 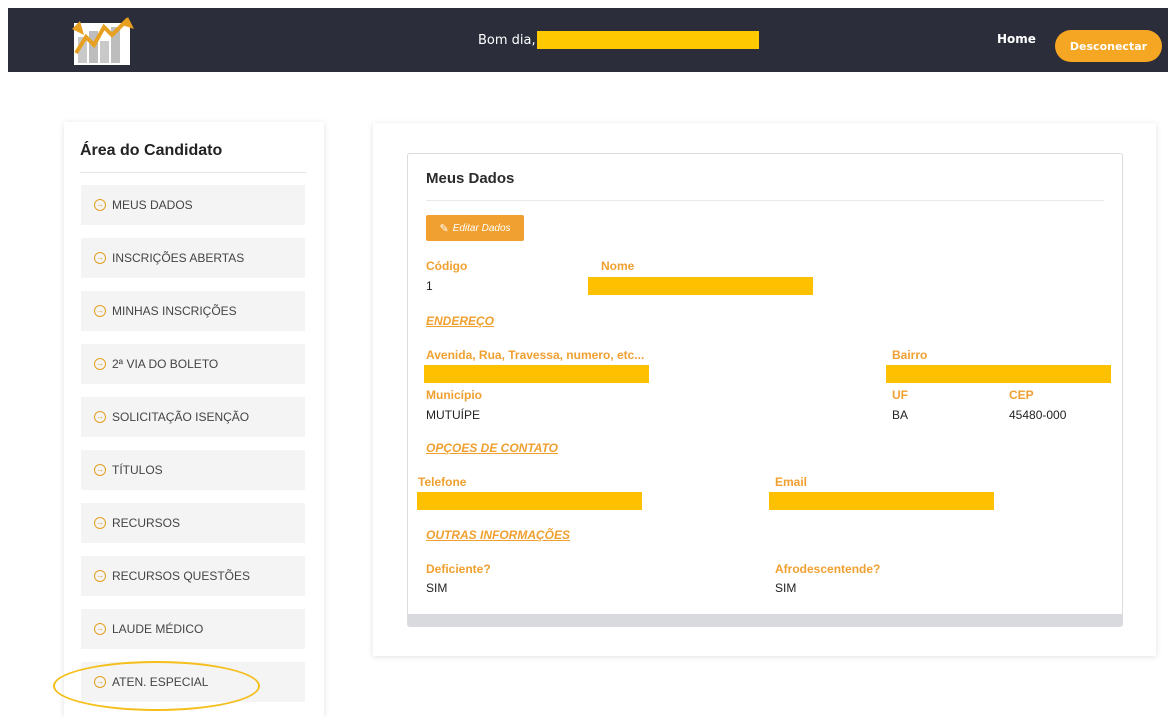 What do you see at coordinates (786, 588) in the screenshot?
I see `afrodescendente-value: SIM` at bounding box center [786, 588].